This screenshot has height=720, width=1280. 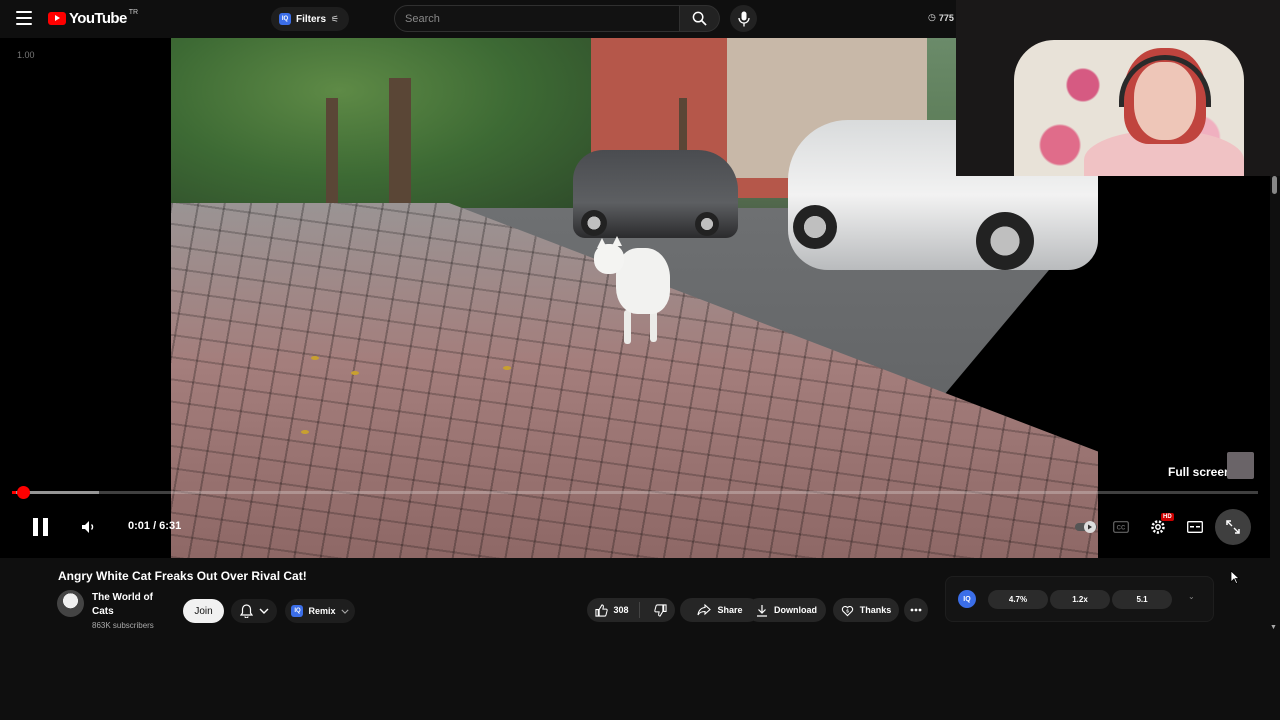 What do you see at coordinates (946, 17) in the screenshot?
I see `counter-value: 775` at bounding box center [946, 17].